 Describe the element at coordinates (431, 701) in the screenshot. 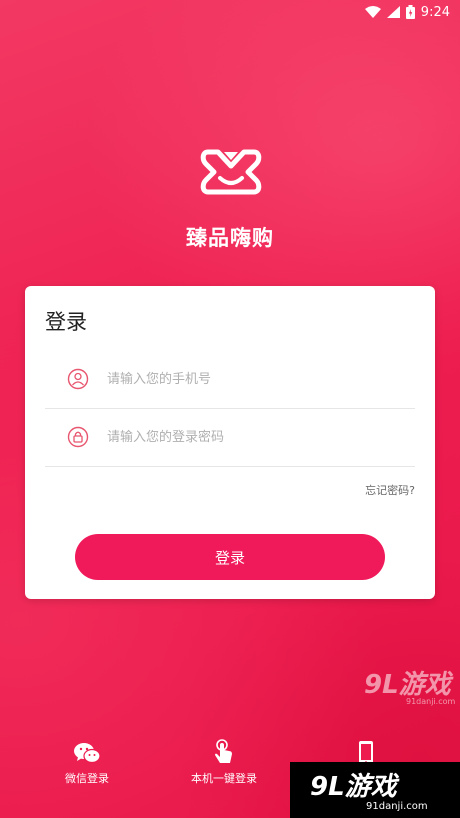

I see `watermark-small-domain: 91danji.com` at that location.